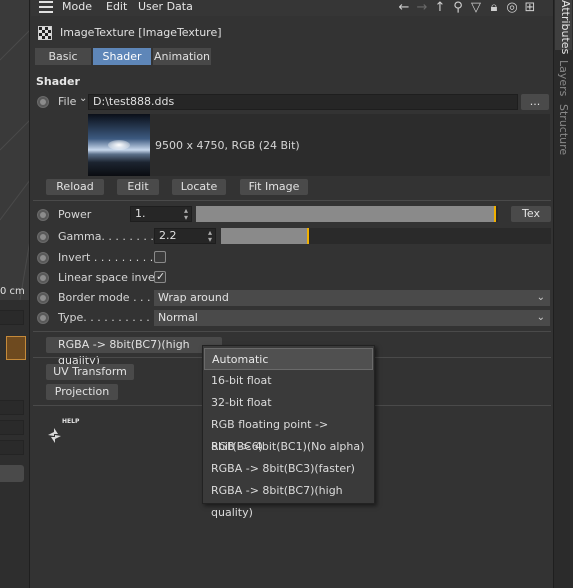  Describe the element at coordinates (227, 145) in the screenshot. I see `preview-info: 9500 x 4750, RGB (24 Bit)` at that location.